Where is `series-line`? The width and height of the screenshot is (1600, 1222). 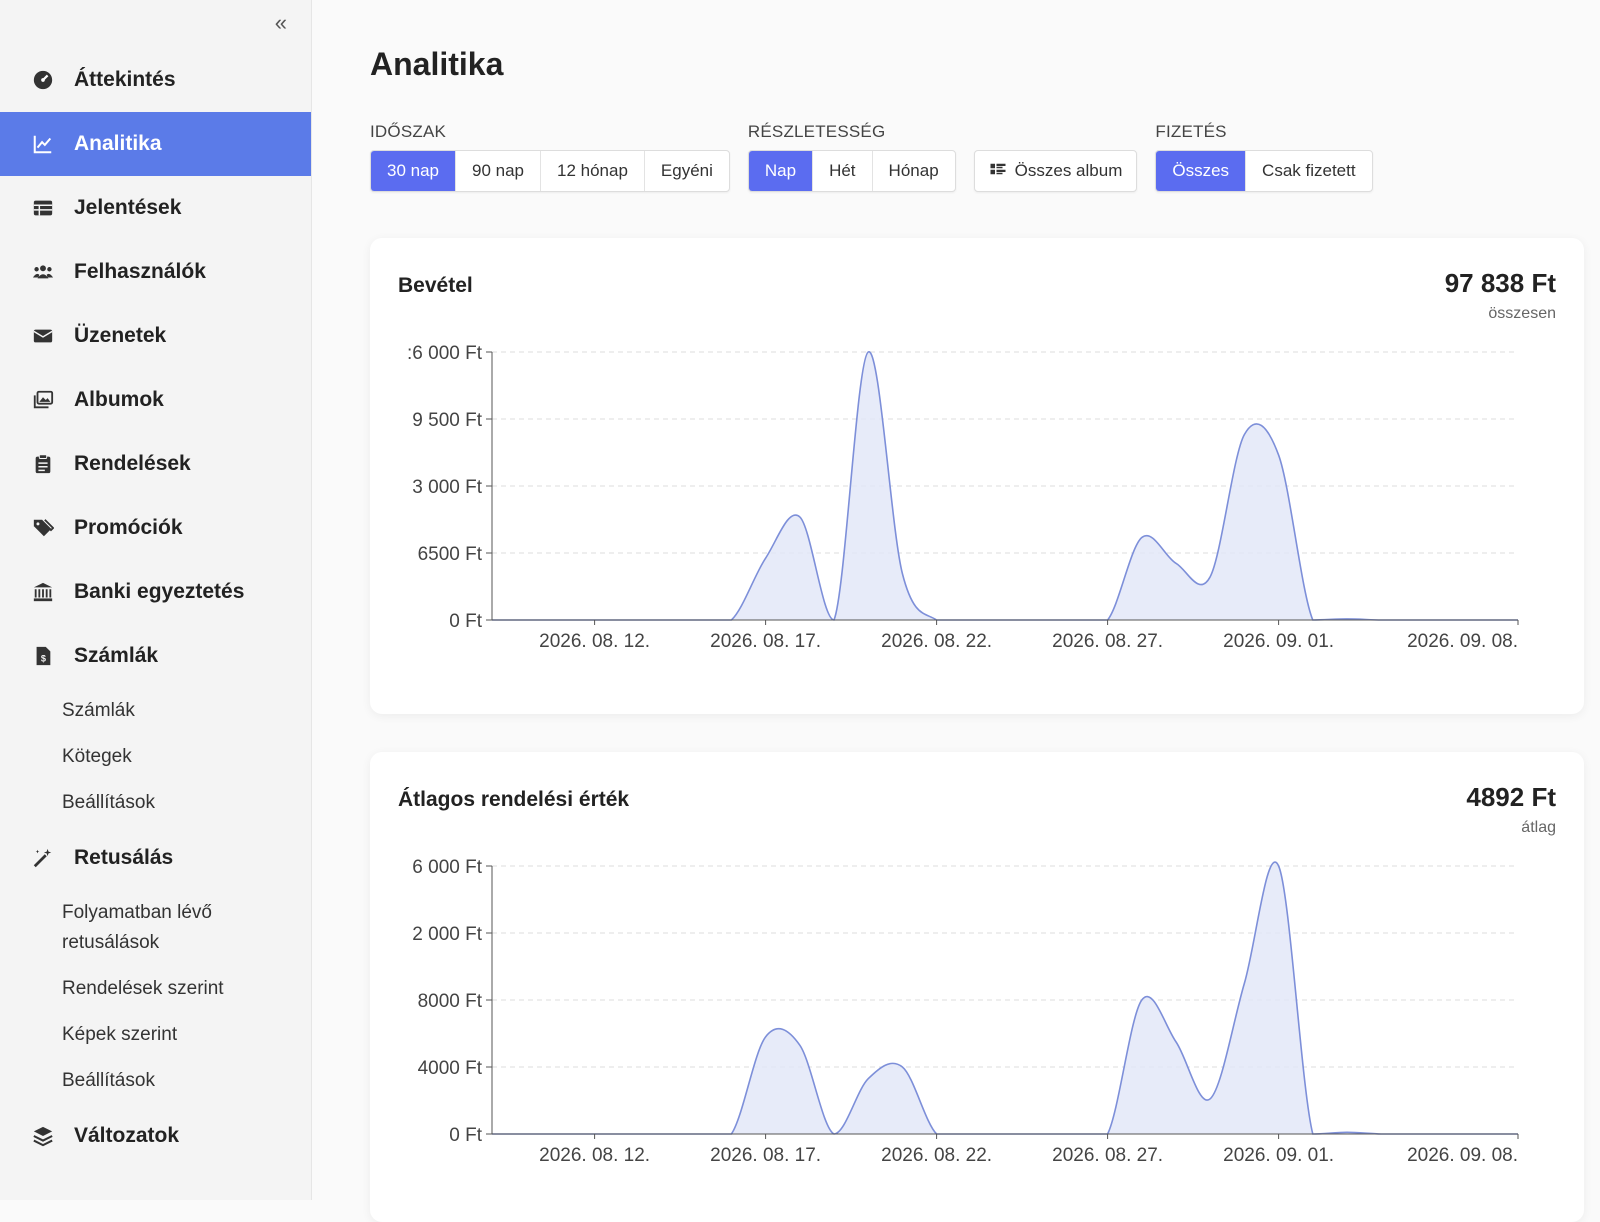 series-line is located at coordinates (1004, 998).